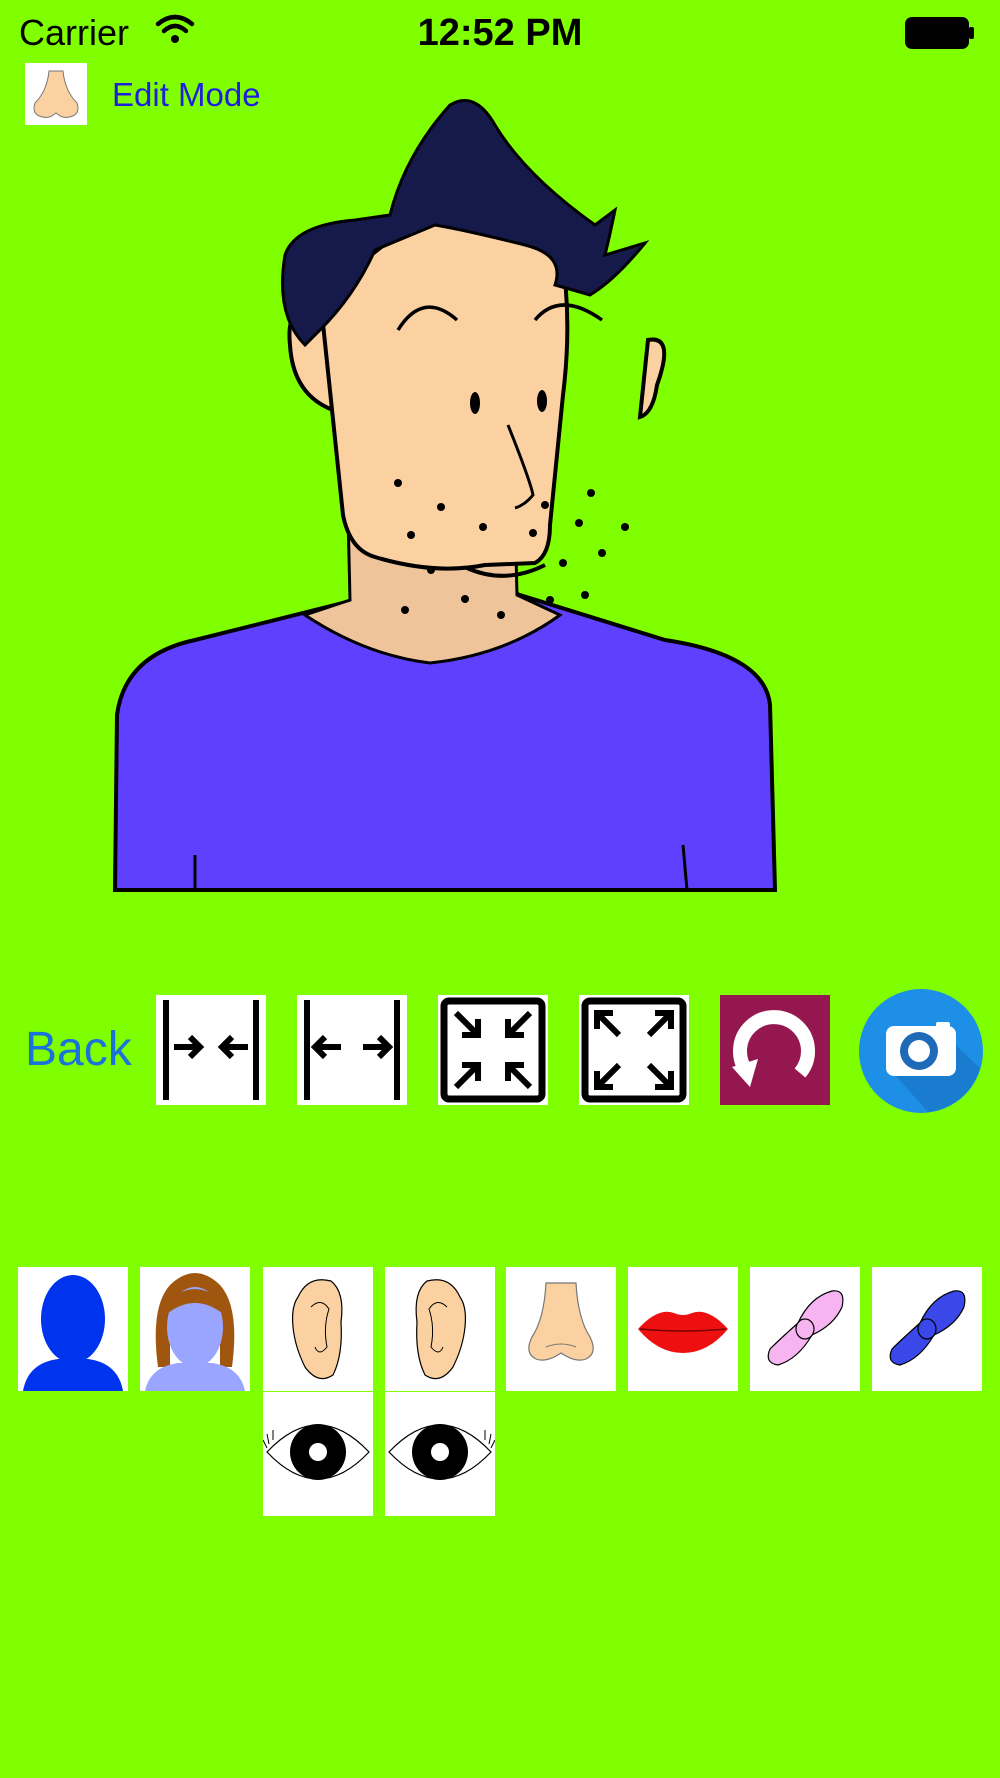  I want to click on part-left-eye, so click(318, 1454).